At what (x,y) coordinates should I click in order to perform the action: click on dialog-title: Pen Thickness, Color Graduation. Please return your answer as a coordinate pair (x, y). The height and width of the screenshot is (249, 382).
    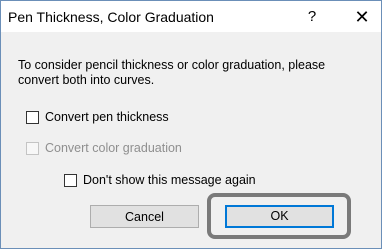
    Looking at the image, I should click on (111, 17).